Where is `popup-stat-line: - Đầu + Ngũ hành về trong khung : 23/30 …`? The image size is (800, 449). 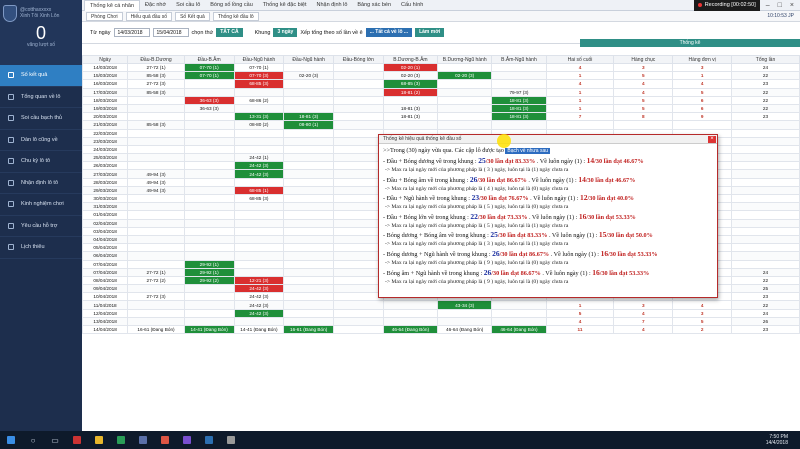 popup-stat-line: - Đầu + Ngũ hành về trong khung : 23/30 … is located at coordinates (548, 198).